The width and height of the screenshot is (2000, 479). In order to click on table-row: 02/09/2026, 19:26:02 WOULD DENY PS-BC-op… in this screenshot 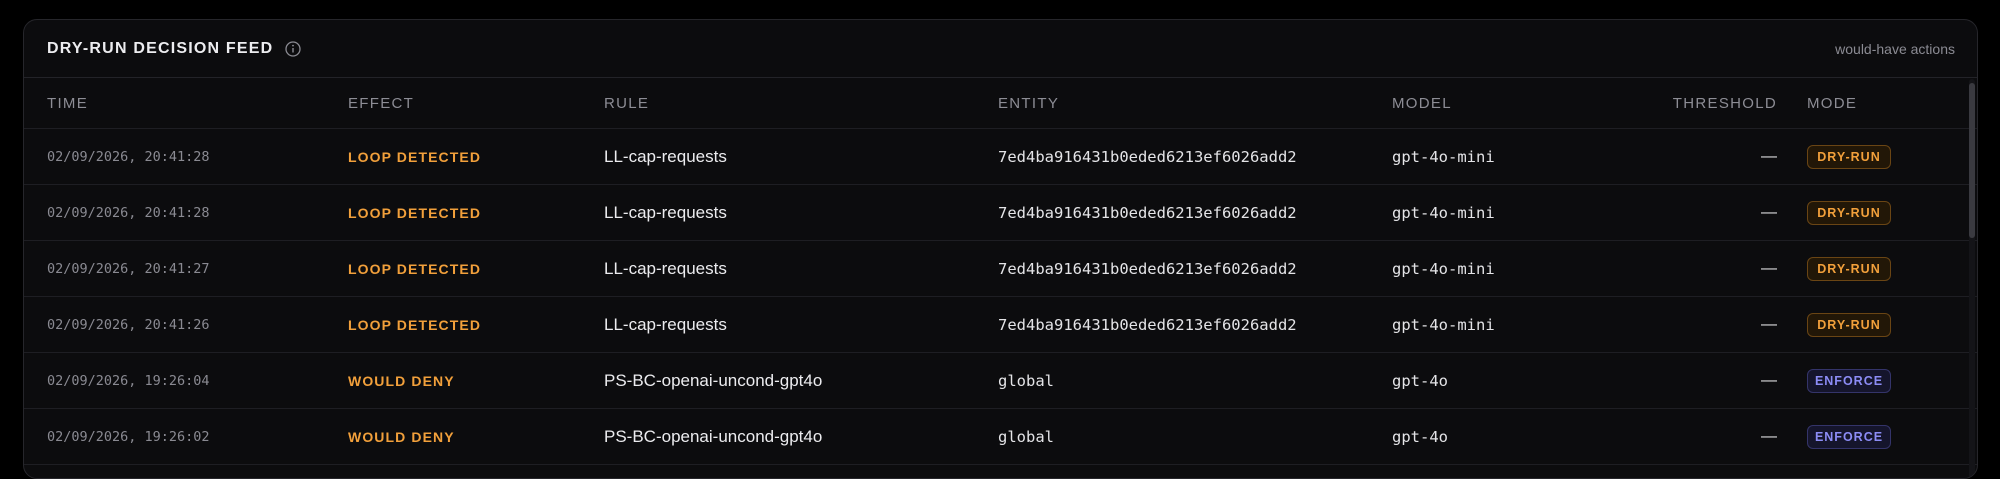, I will do `click(1000, 437)`.